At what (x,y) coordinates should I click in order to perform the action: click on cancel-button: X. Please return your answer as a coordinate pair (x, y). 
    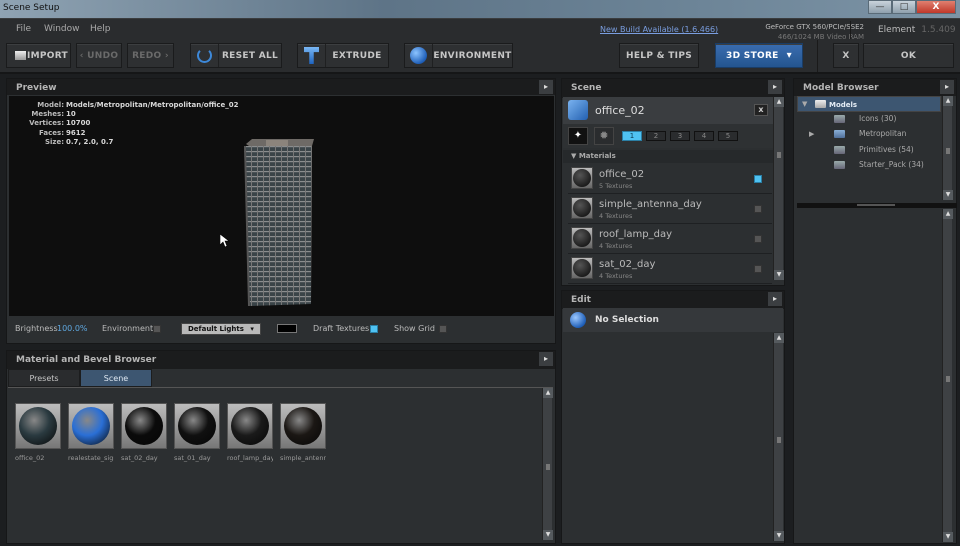
    Looking at the image, I should click on (846, 55).